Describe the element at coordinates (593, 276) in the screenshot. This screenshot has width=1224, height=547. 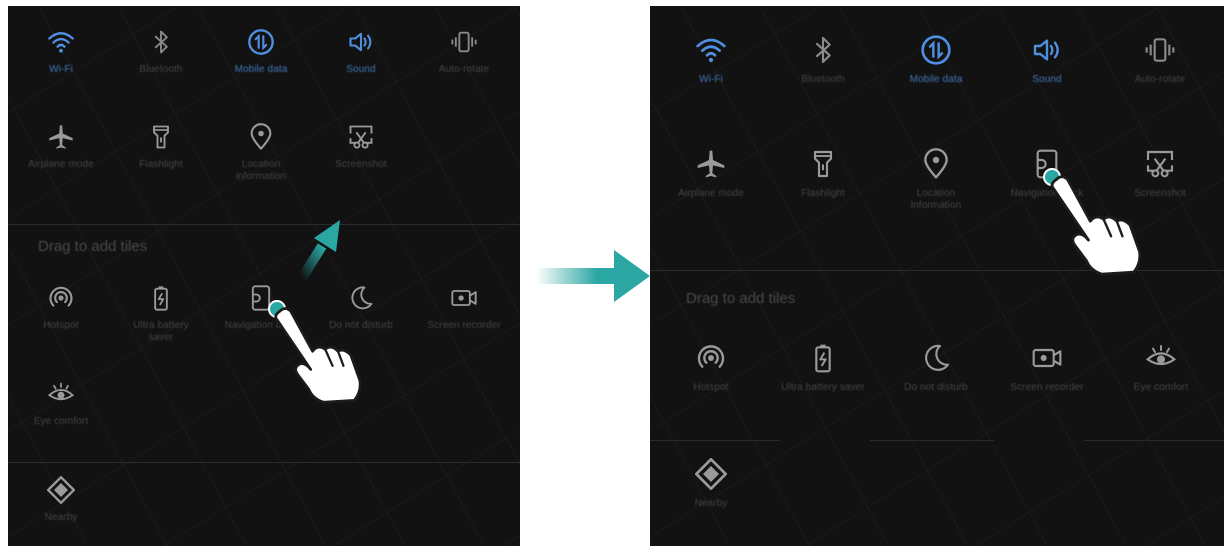
I see `transition-arrow-icon` at that location.